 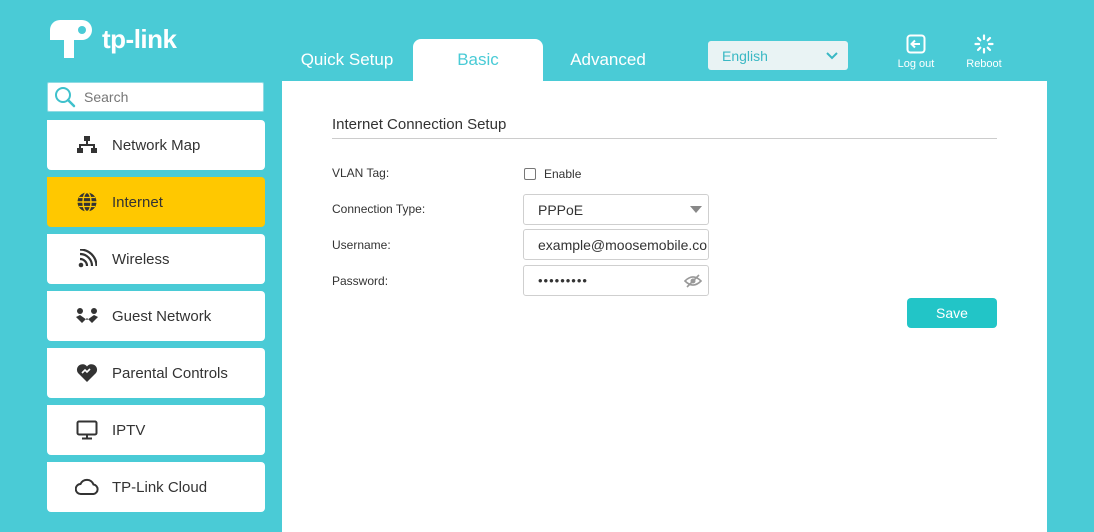 I want to click on cloud-icon, so click(x=87, y=487).